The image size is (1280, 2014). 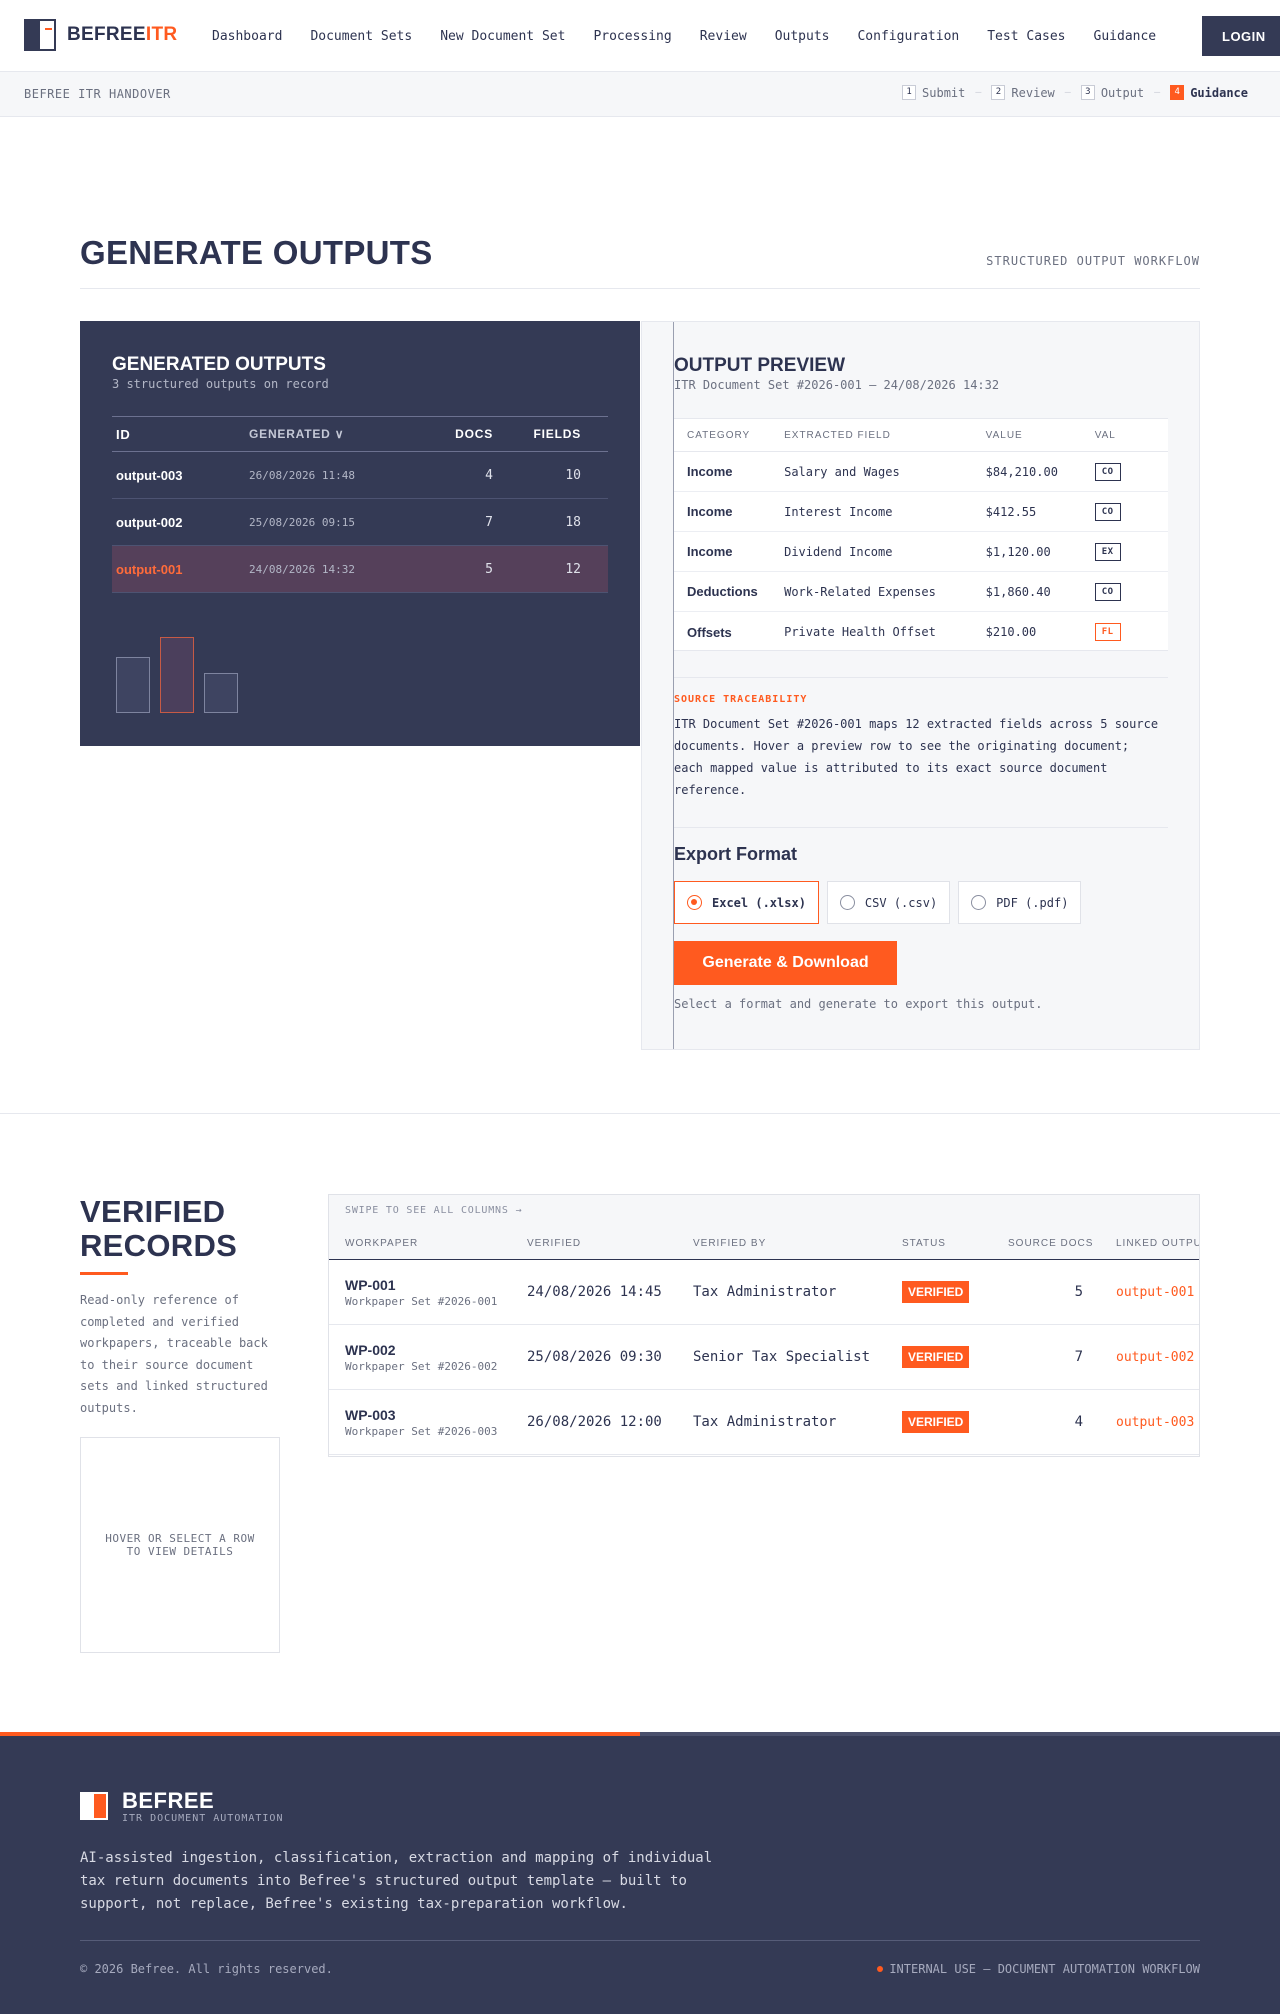 What do you see at coordinates (1075, 92) in the screenshot?
I see `step-indicator: 1 Submit — 2 Review — 3 Output — 4 Guidance` at bounding box center [1075, 92].